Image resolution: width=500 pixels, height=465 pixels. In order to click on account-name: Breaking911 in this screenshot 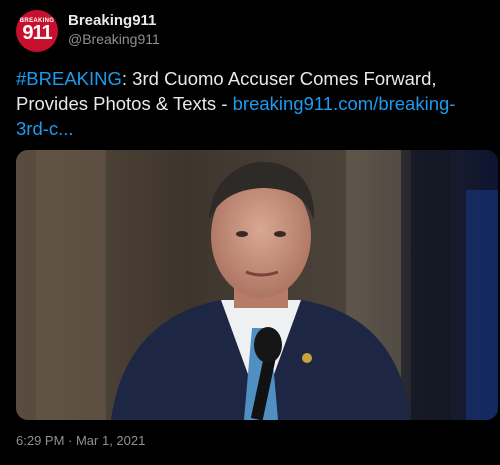, I will do `click(112, 20)`.